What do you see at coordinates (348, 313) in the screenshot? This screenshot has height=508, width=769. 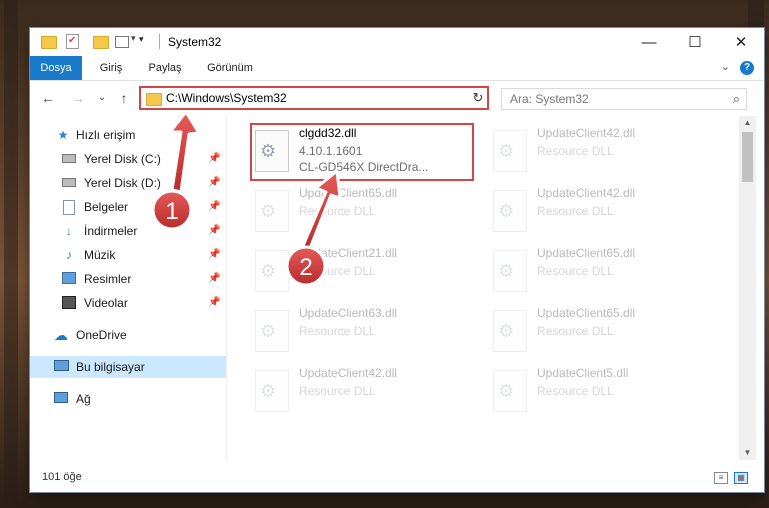 I see `file-name: UpdateClient63.dll` at bounding box center [348, 313].